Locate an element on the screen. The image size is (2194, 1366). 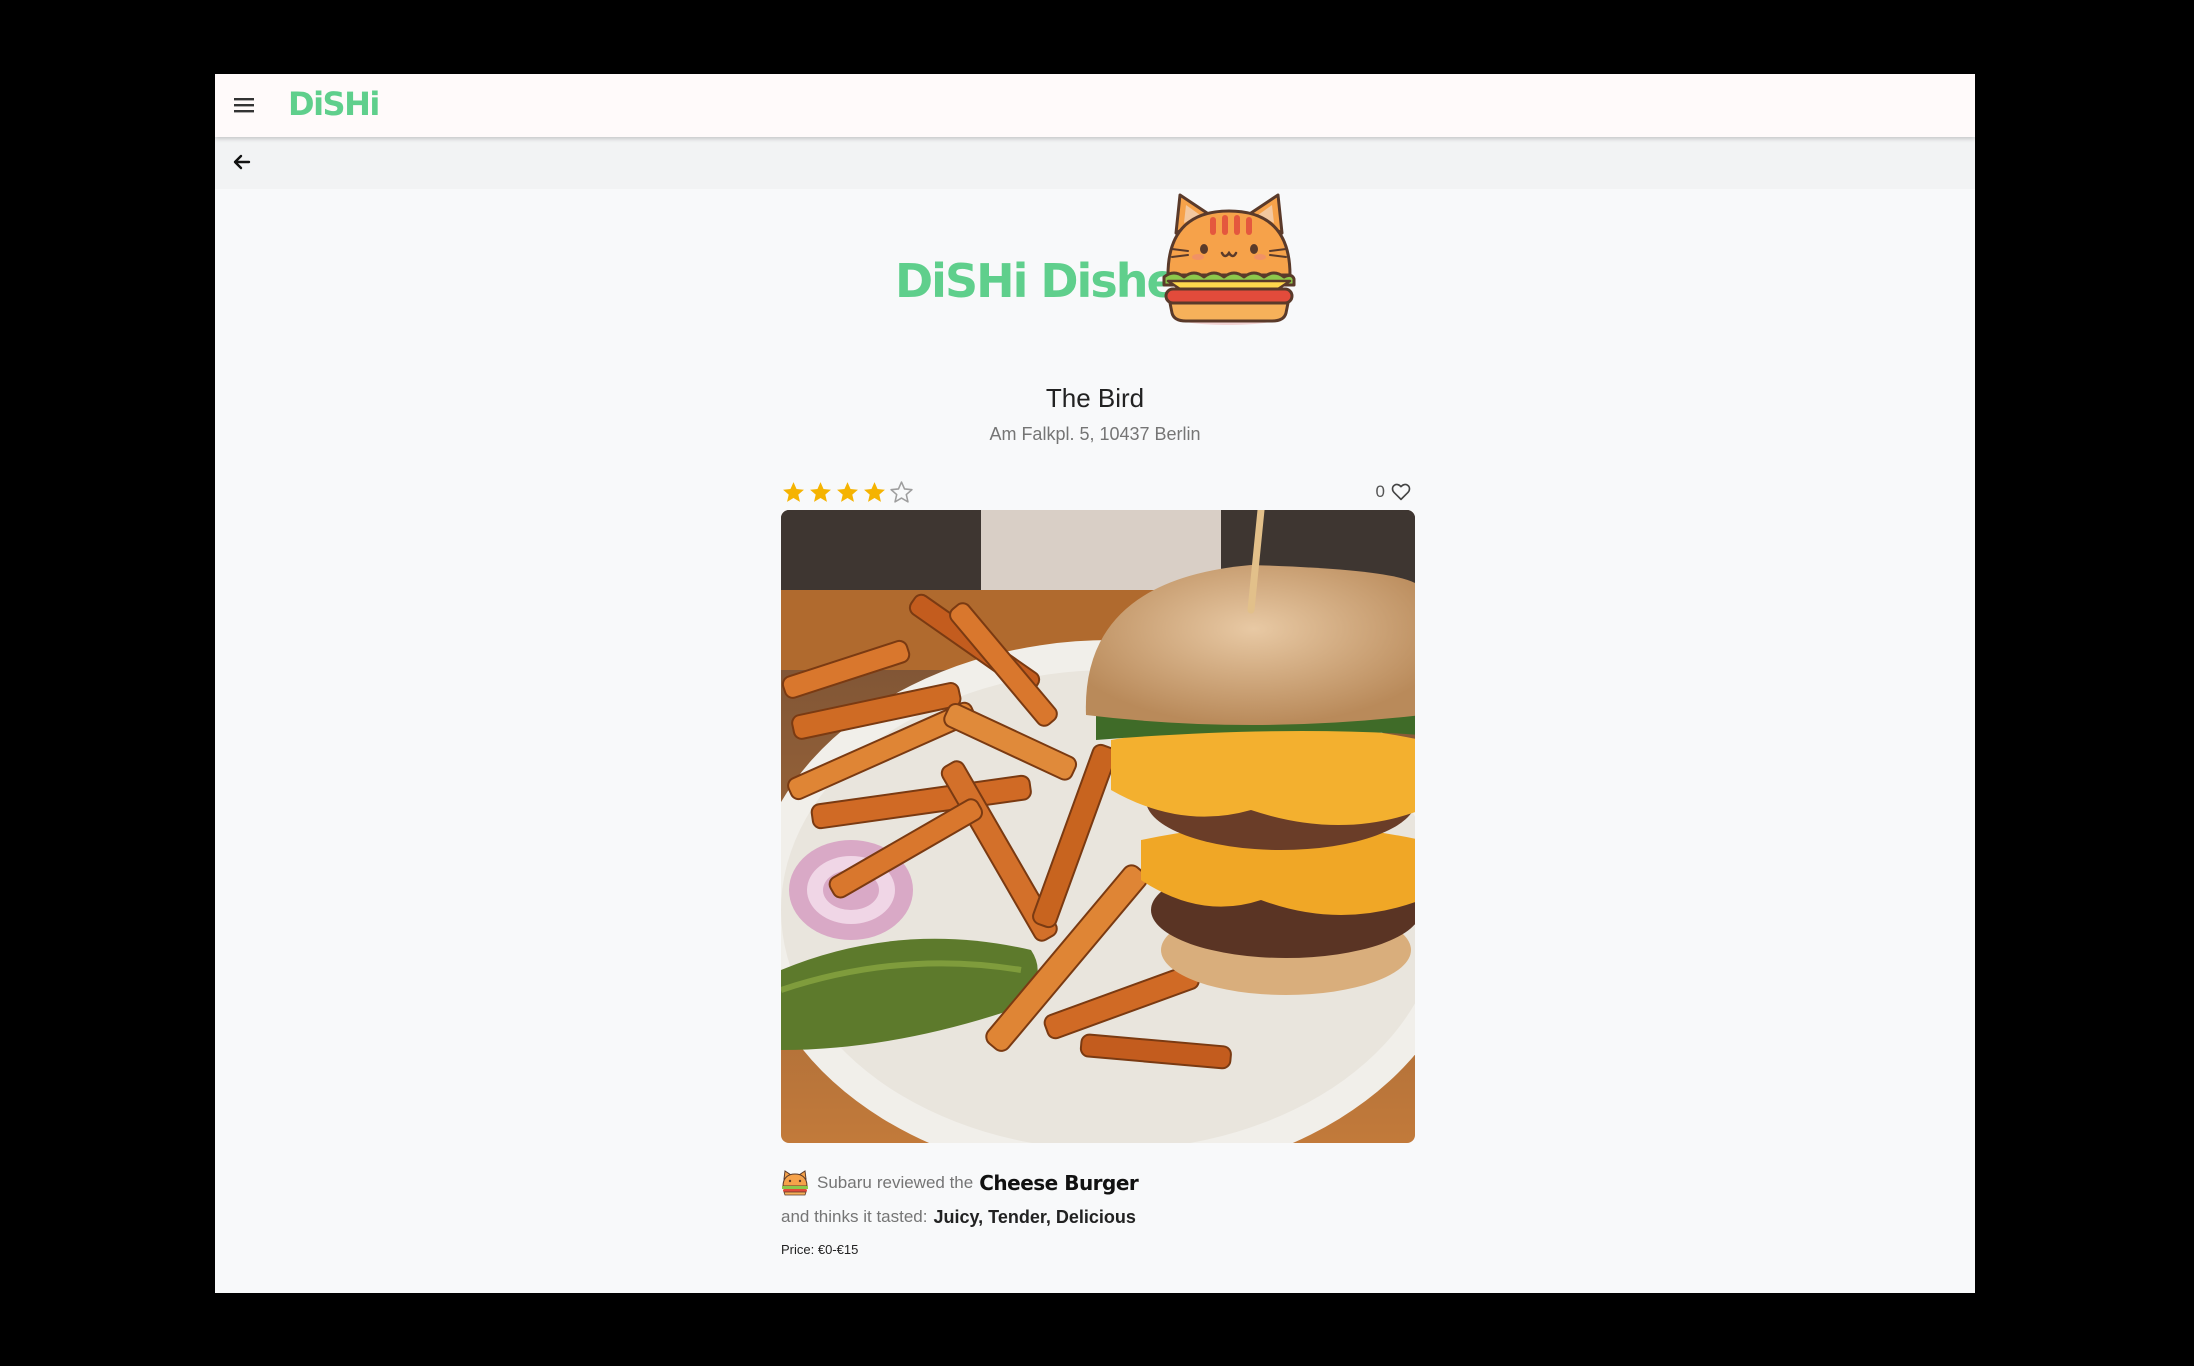
like-button: 0 is located at coordinates (1393, 492).